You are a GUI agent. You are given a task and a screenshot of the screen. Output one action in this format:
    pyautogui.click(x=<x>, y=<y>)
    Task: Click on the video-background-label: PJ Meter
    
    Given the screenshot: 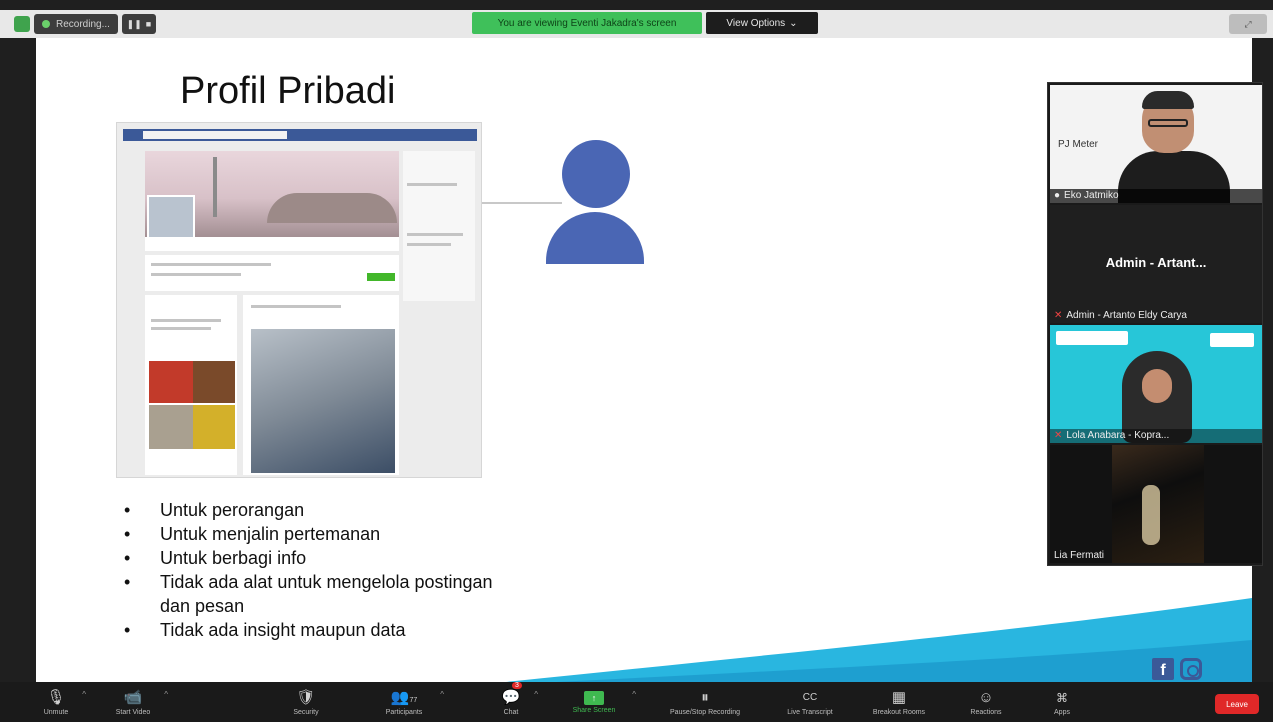 What is the action you would take?
    pyautogui.click(x=1078, y=144)
    